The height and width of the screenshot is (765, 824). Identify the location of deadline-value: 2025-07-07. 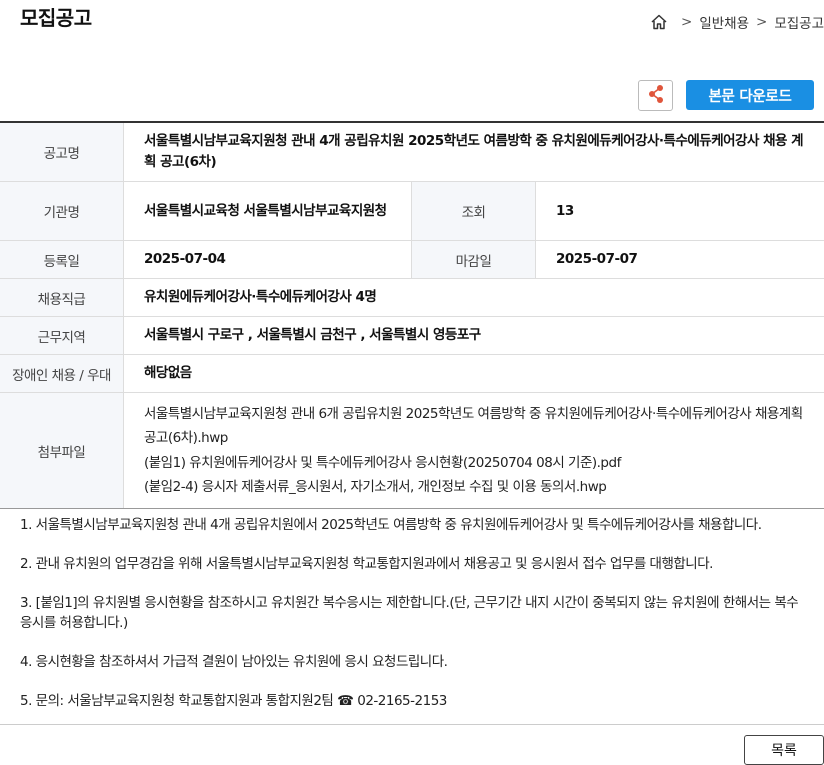
(597, 259).